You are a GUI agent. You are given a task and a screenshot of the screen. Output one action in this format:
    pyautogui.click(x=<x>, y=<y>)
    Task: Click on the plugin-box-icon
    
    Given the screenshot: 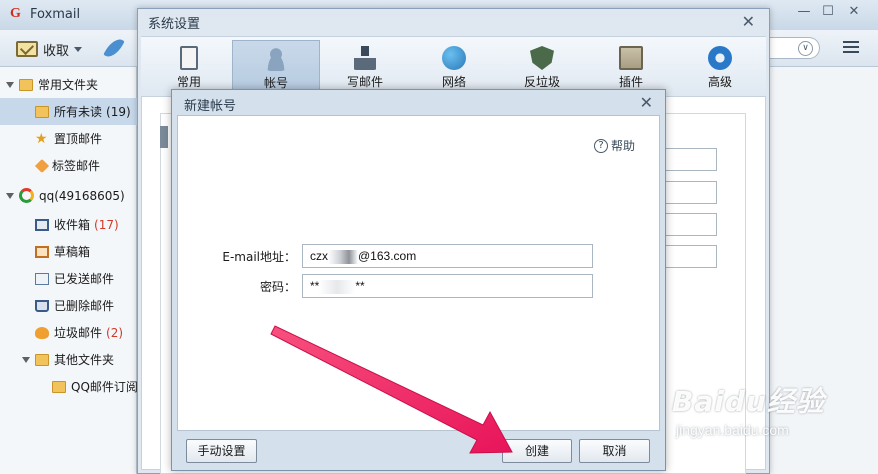 What is the action you would take?
    pyautogui.click(x=631, y=58)
    